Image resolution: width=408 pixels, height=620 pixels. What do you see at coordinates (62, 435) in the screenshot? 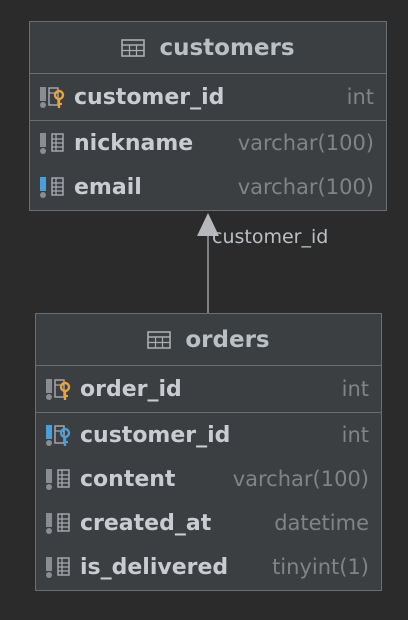
I see `foreign-key-column-icon` at bounding box center [62, 435].